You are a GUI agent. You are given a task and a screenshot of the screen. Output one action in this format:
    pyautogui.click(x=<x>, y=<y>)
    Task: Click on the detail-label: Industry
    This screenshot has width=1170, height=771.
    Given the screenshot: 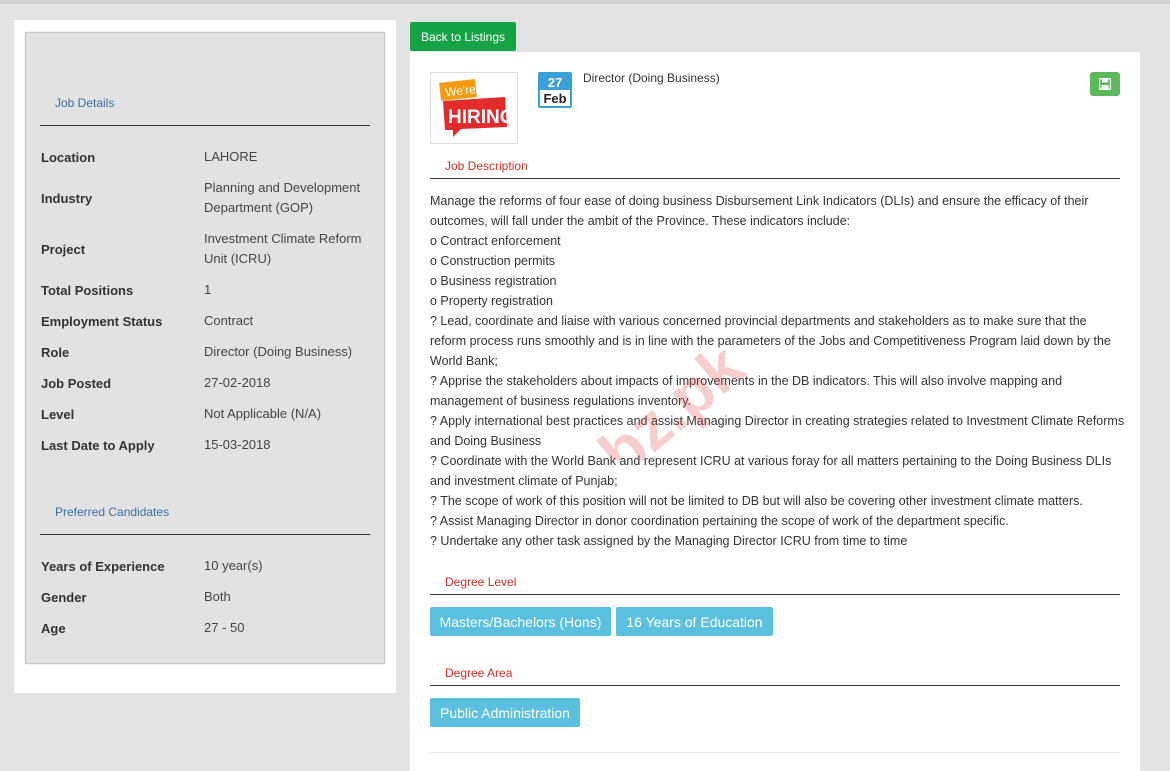 What is the action you would take?
    pyautogui.click(x=67, y=198)
    